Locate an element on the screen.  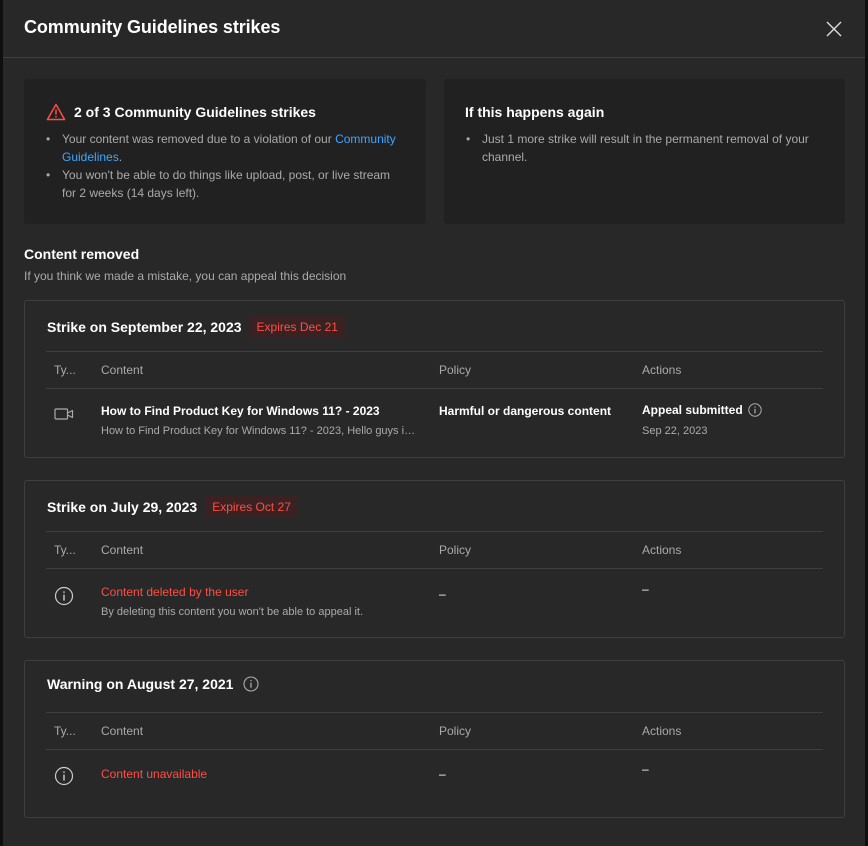
appeal-date: Sep 22, 2023 is located at coordinates (675, 431).